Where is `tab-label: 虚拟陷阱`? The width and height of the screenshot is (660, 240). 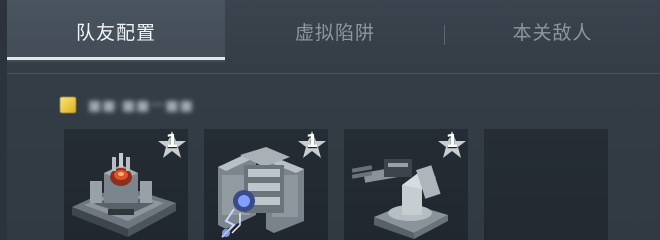
tab-label: 虚拟陷阱 is located at coordinates (334, 32).